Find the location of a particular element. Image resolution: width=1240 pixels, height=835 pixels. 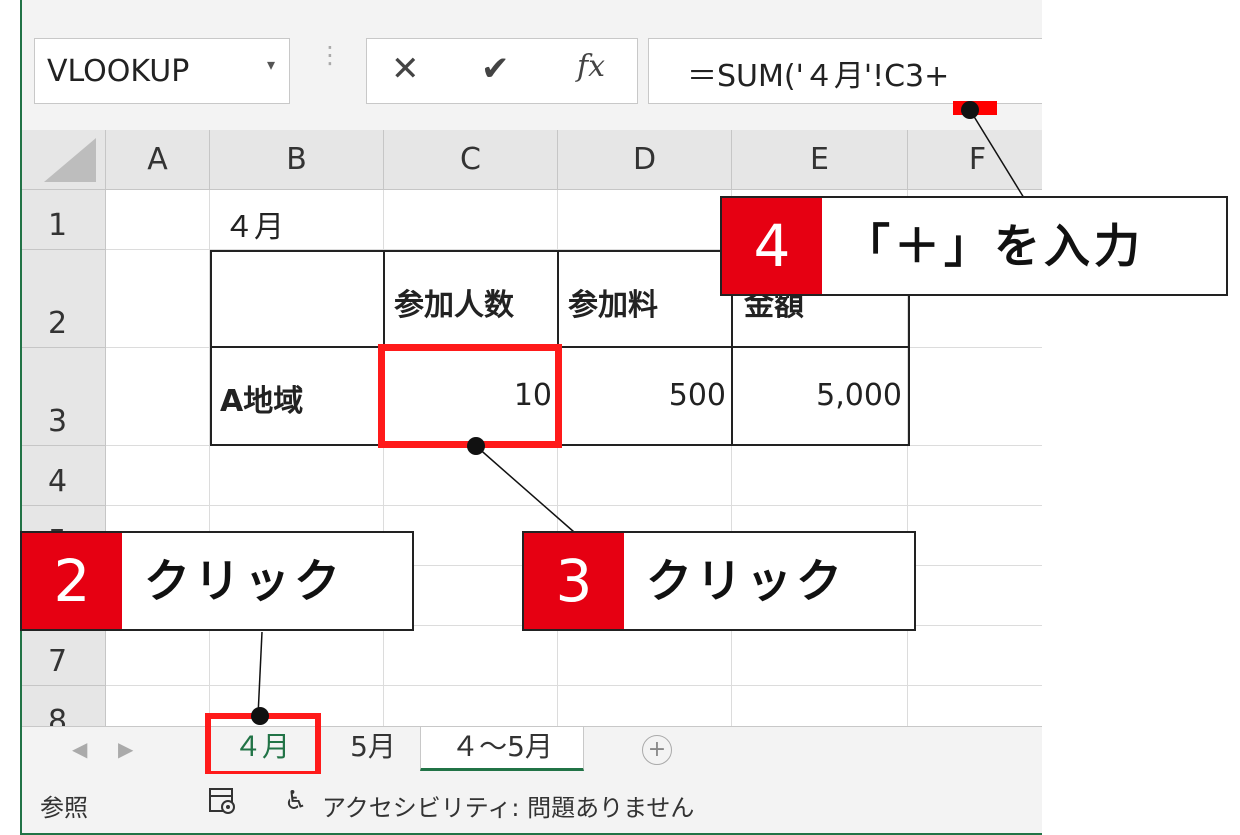

callout-step-2: 2 クリック is located at coordinates (217, 581).